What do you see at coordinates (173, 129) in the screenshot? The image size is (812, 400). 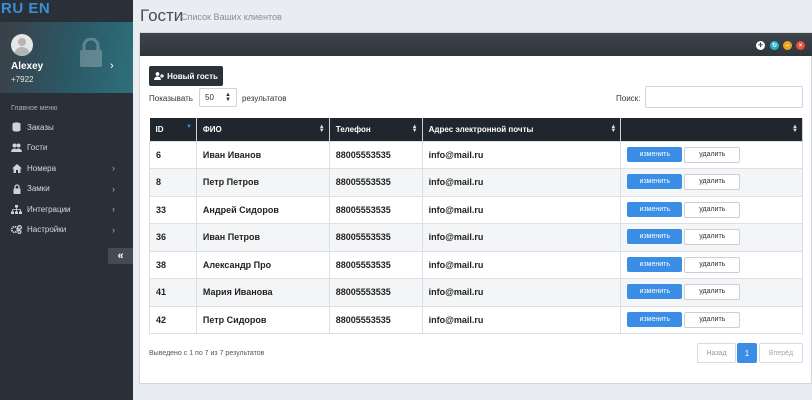 I see `column-header-id: ID ▼` at bounding box center [173, 129].